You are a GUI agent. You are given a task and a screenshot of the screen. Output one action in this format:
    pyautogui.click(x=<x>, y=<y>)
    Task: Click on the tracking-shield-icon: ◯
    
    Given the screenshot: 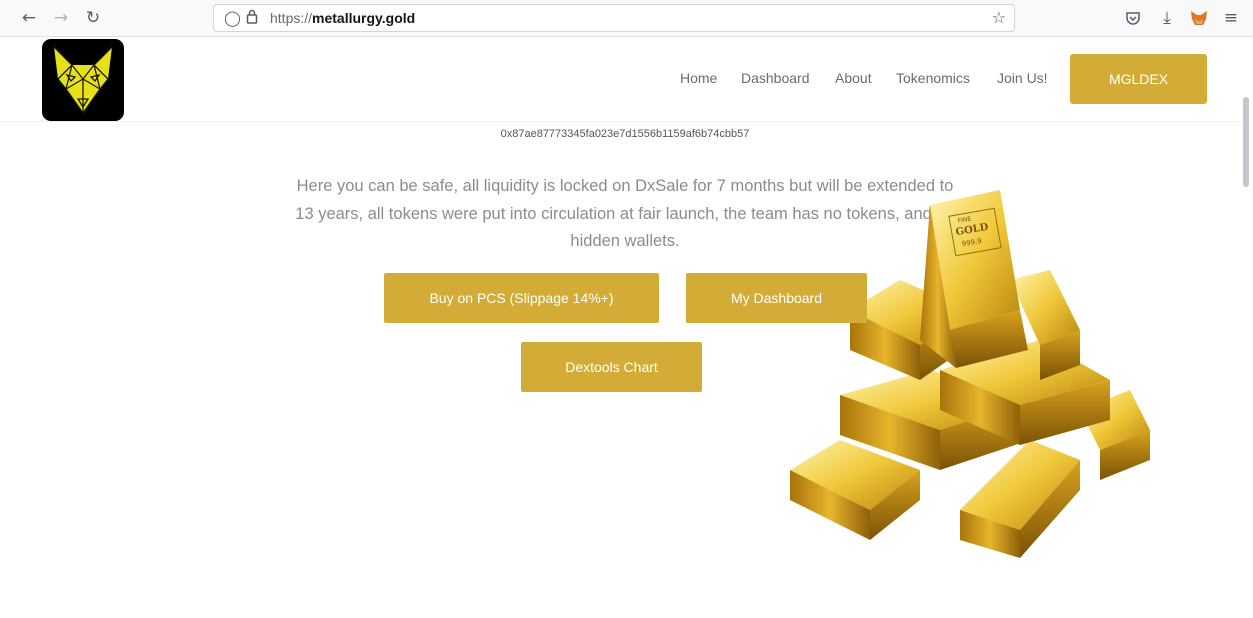 What is the action you would take?
    pyautogui.click(x=232, y=18)
    